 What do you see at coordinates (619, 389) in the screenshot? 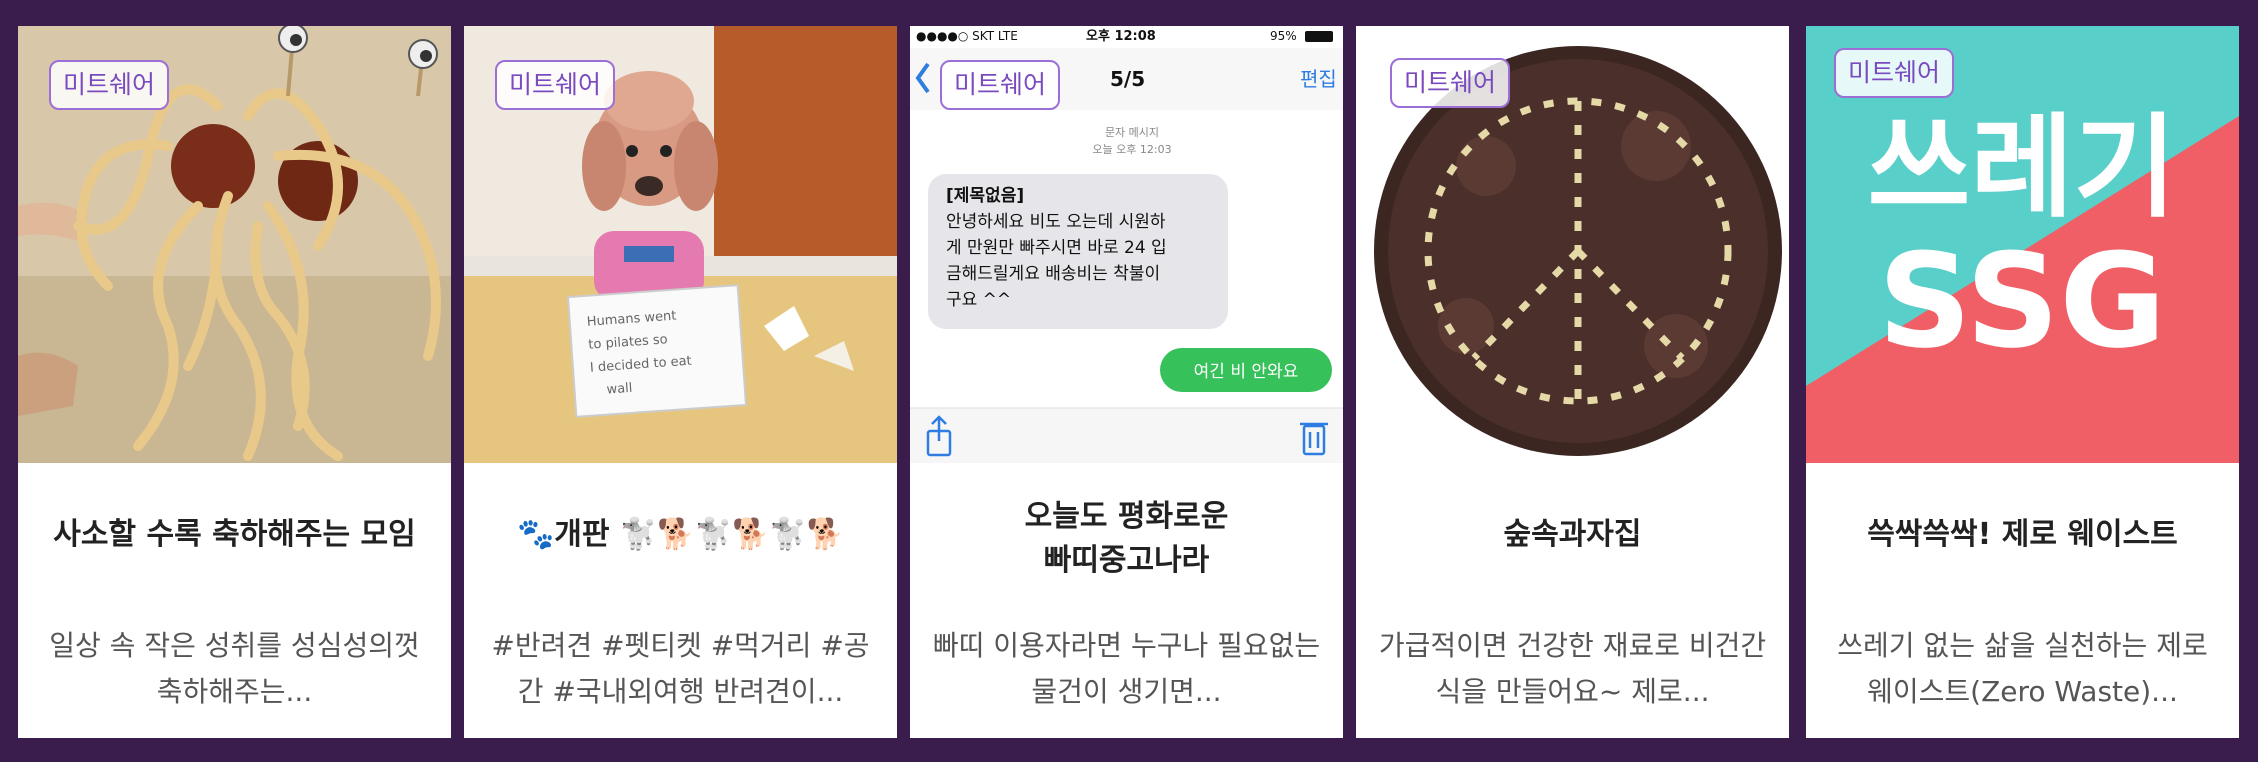
I see `svg-text: wall` at bounding box center [619, 389].